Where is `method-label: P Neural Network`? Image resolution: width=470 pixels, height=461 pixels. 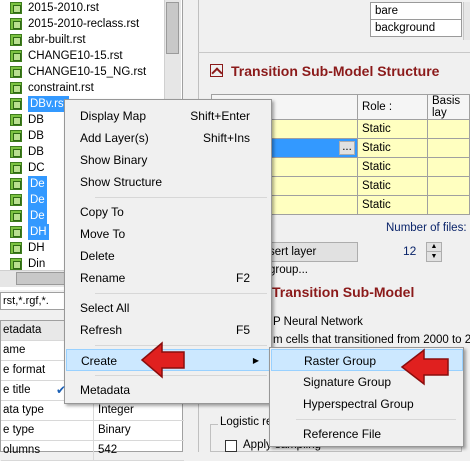 method-label: P Neural Network is located at coordinates (318, 322).